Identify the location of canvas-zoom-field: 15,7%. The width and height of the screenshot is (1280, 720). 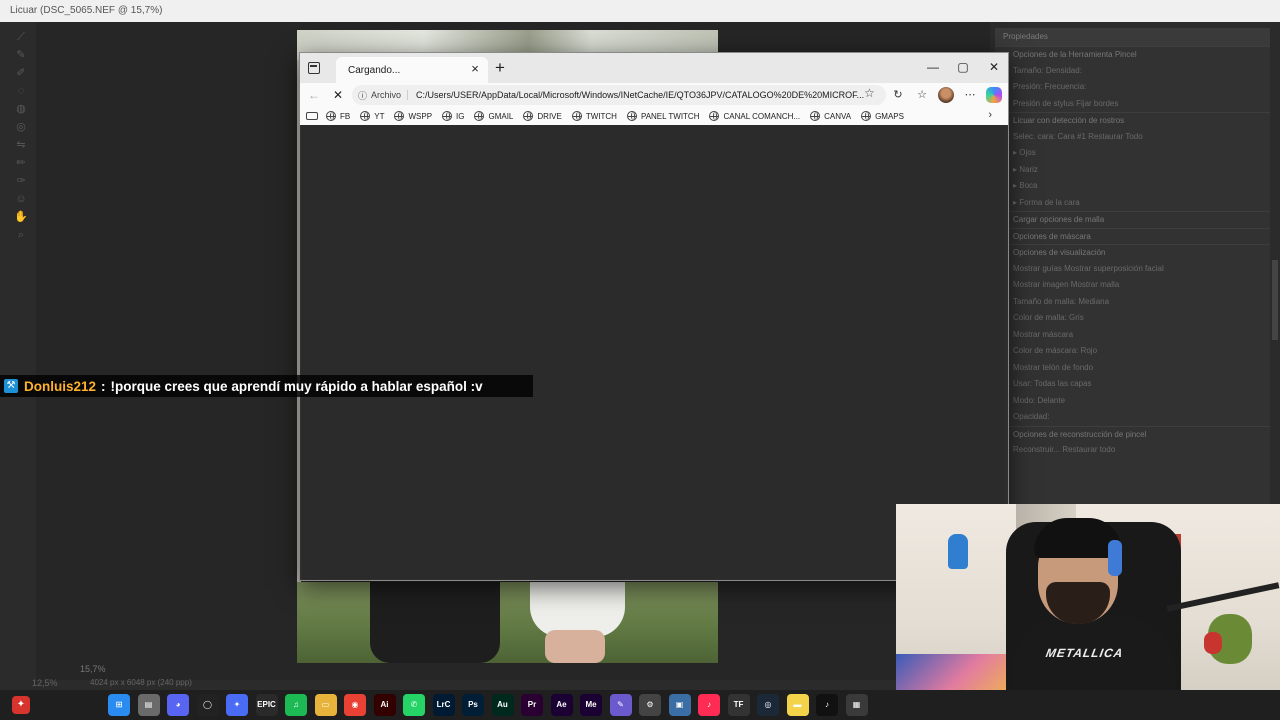
(186, 671).